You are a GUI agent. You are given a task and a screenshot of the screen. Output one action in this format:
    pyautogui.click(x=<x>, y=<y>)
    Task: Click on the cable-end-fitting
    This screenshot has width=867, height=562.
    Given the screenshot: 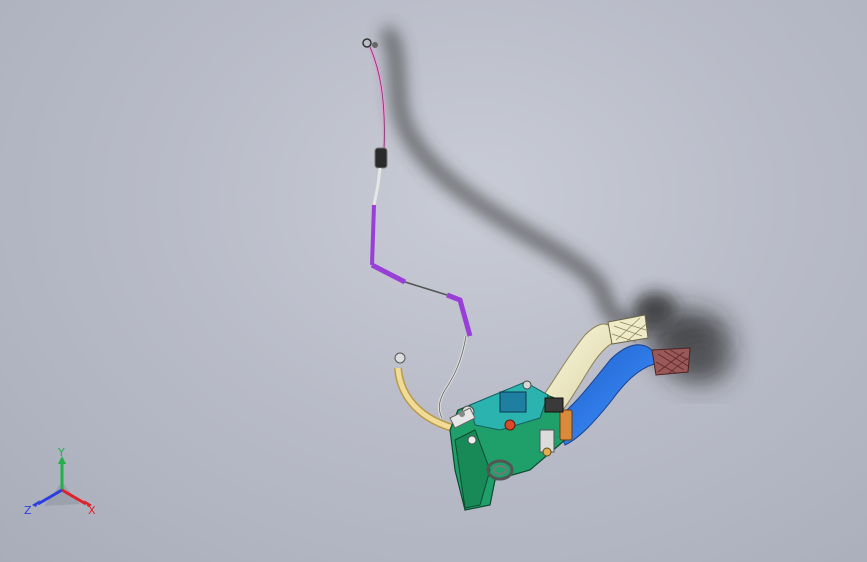 What is the action you would take?
    pyautogui.click(x=367, y=43)
    